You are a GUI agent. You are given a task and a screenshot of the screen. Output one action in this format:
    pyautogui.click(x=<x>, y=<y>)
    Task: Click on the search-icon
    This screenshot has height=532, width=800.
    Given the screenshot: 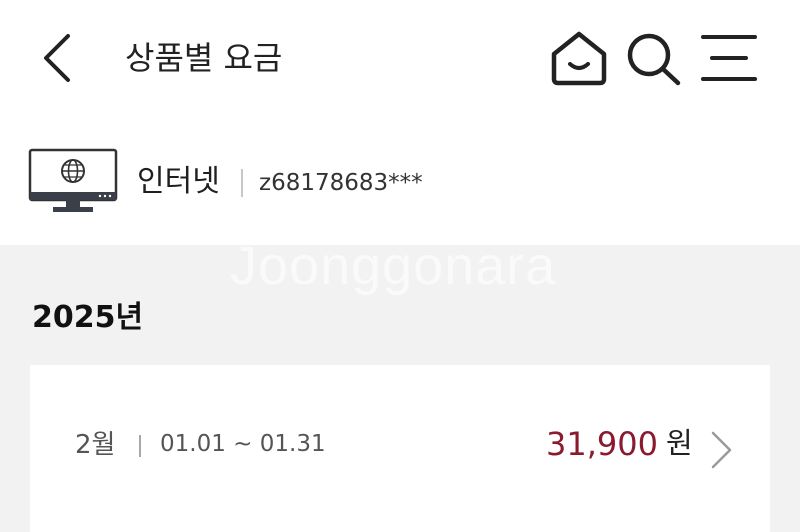 What is the action you would take?
    pyautogui.click(x=654, y=59)
    